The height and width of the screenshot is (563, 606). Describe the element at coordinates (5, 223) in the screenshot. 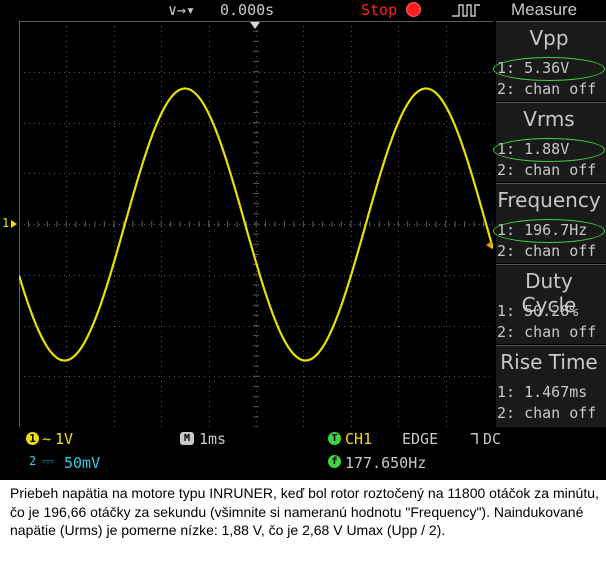

I see `ch1-ground-marker: 1` at that location.